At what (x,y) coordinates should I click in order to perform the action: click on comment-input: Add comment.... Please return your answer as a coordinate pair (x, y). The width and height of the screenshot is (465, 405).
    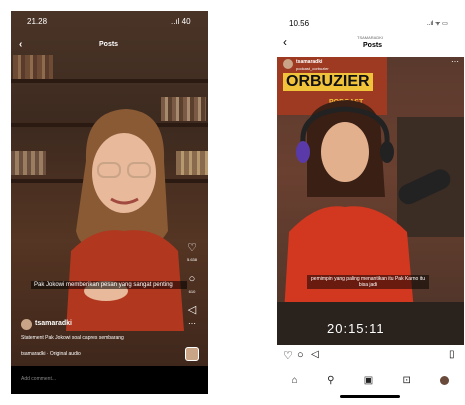
    Looking at the image, I should click on (38, 379).